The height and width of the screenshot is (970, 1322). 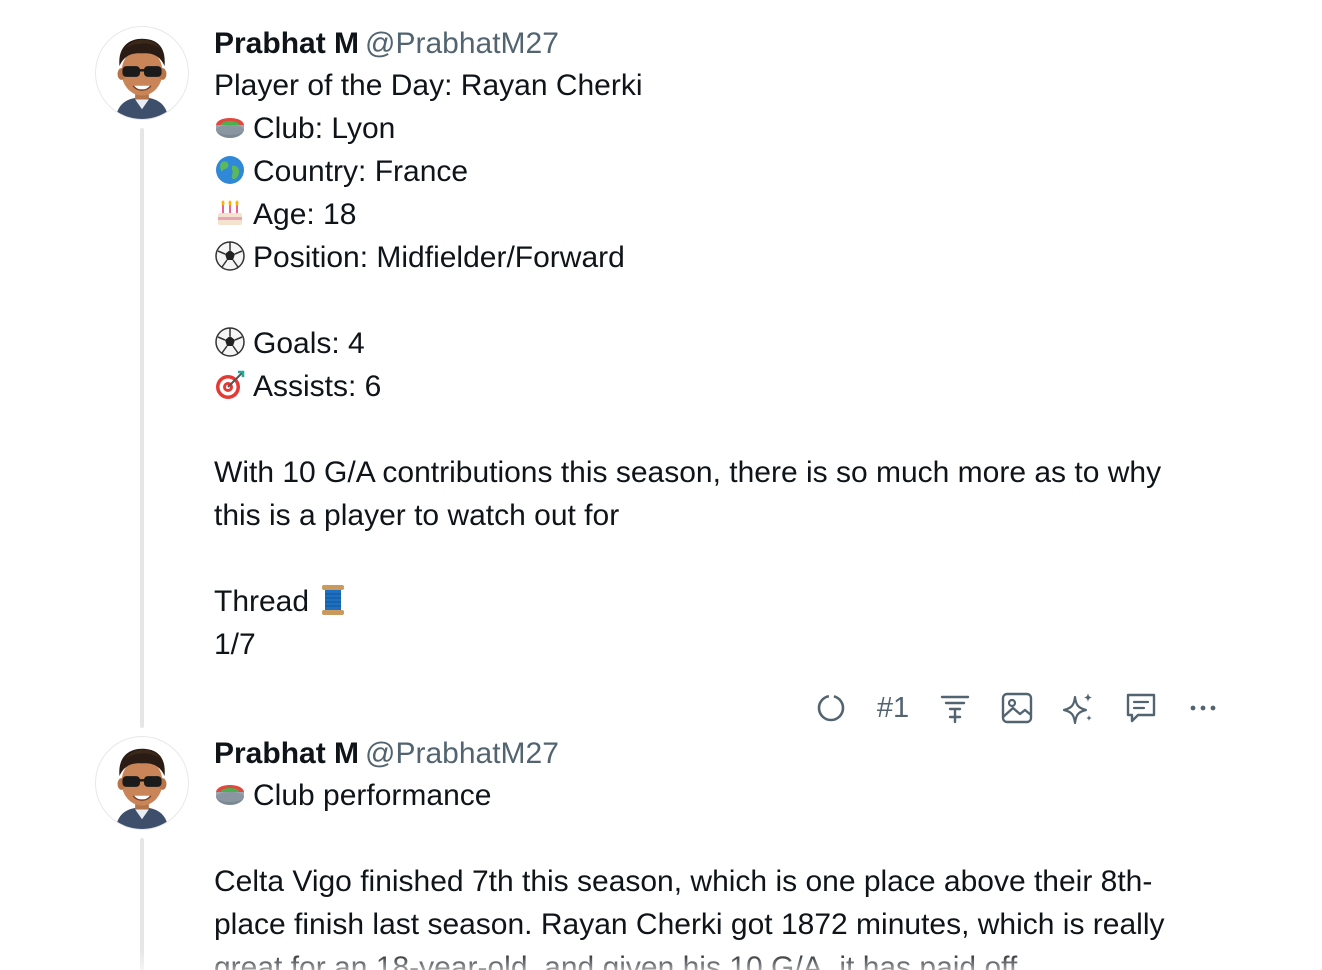 What do you see at coordinates (317, 386) in the screenshot?
I see `tweet-line-text: Assists: 6` at bounding box center [317, 386].